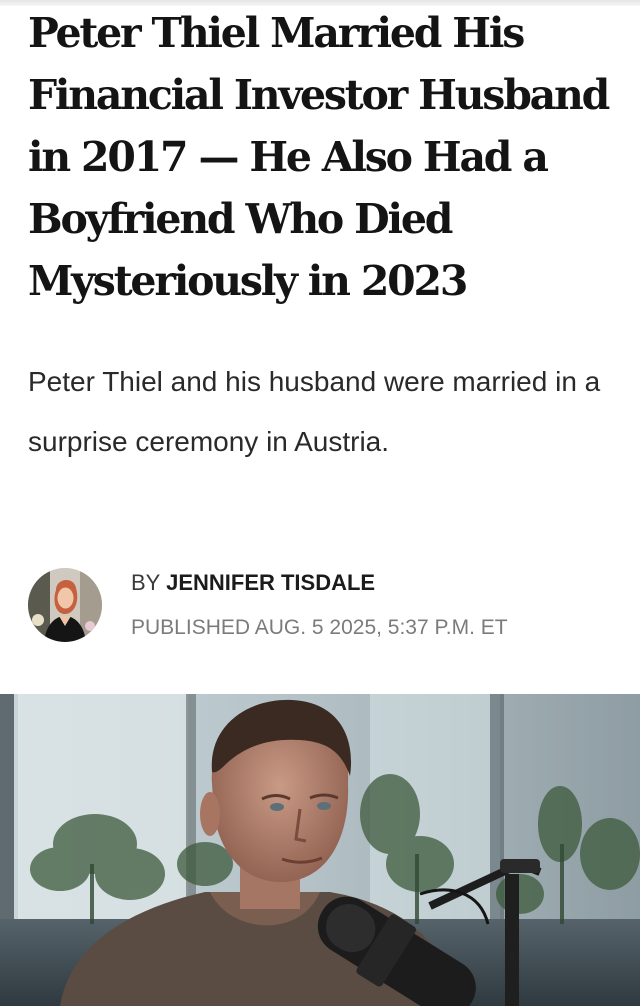  I want to click on author-line: BY JENNIFER TISDALE, so click(253, 583).